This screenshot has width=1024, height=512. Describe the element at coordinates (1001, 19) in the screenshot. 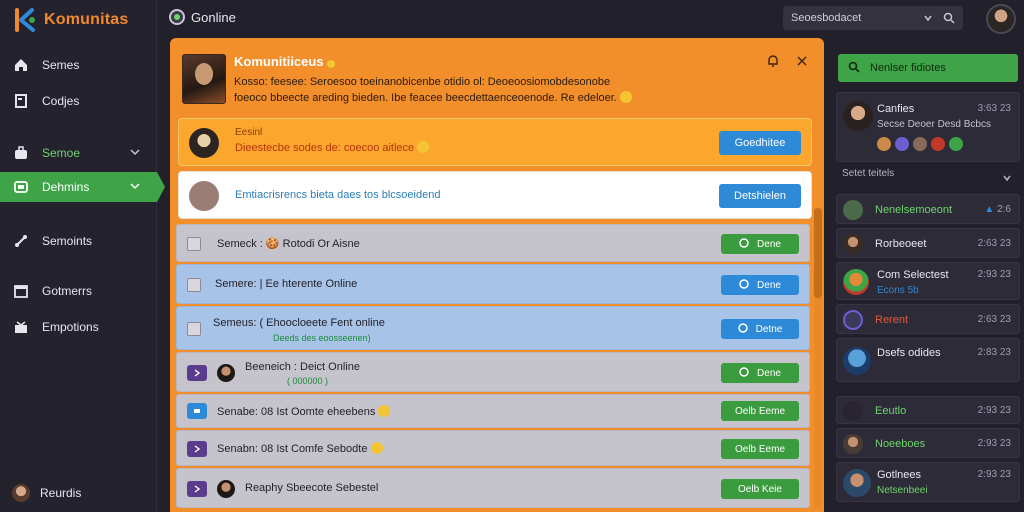

I see `profile-avatar` at that location.